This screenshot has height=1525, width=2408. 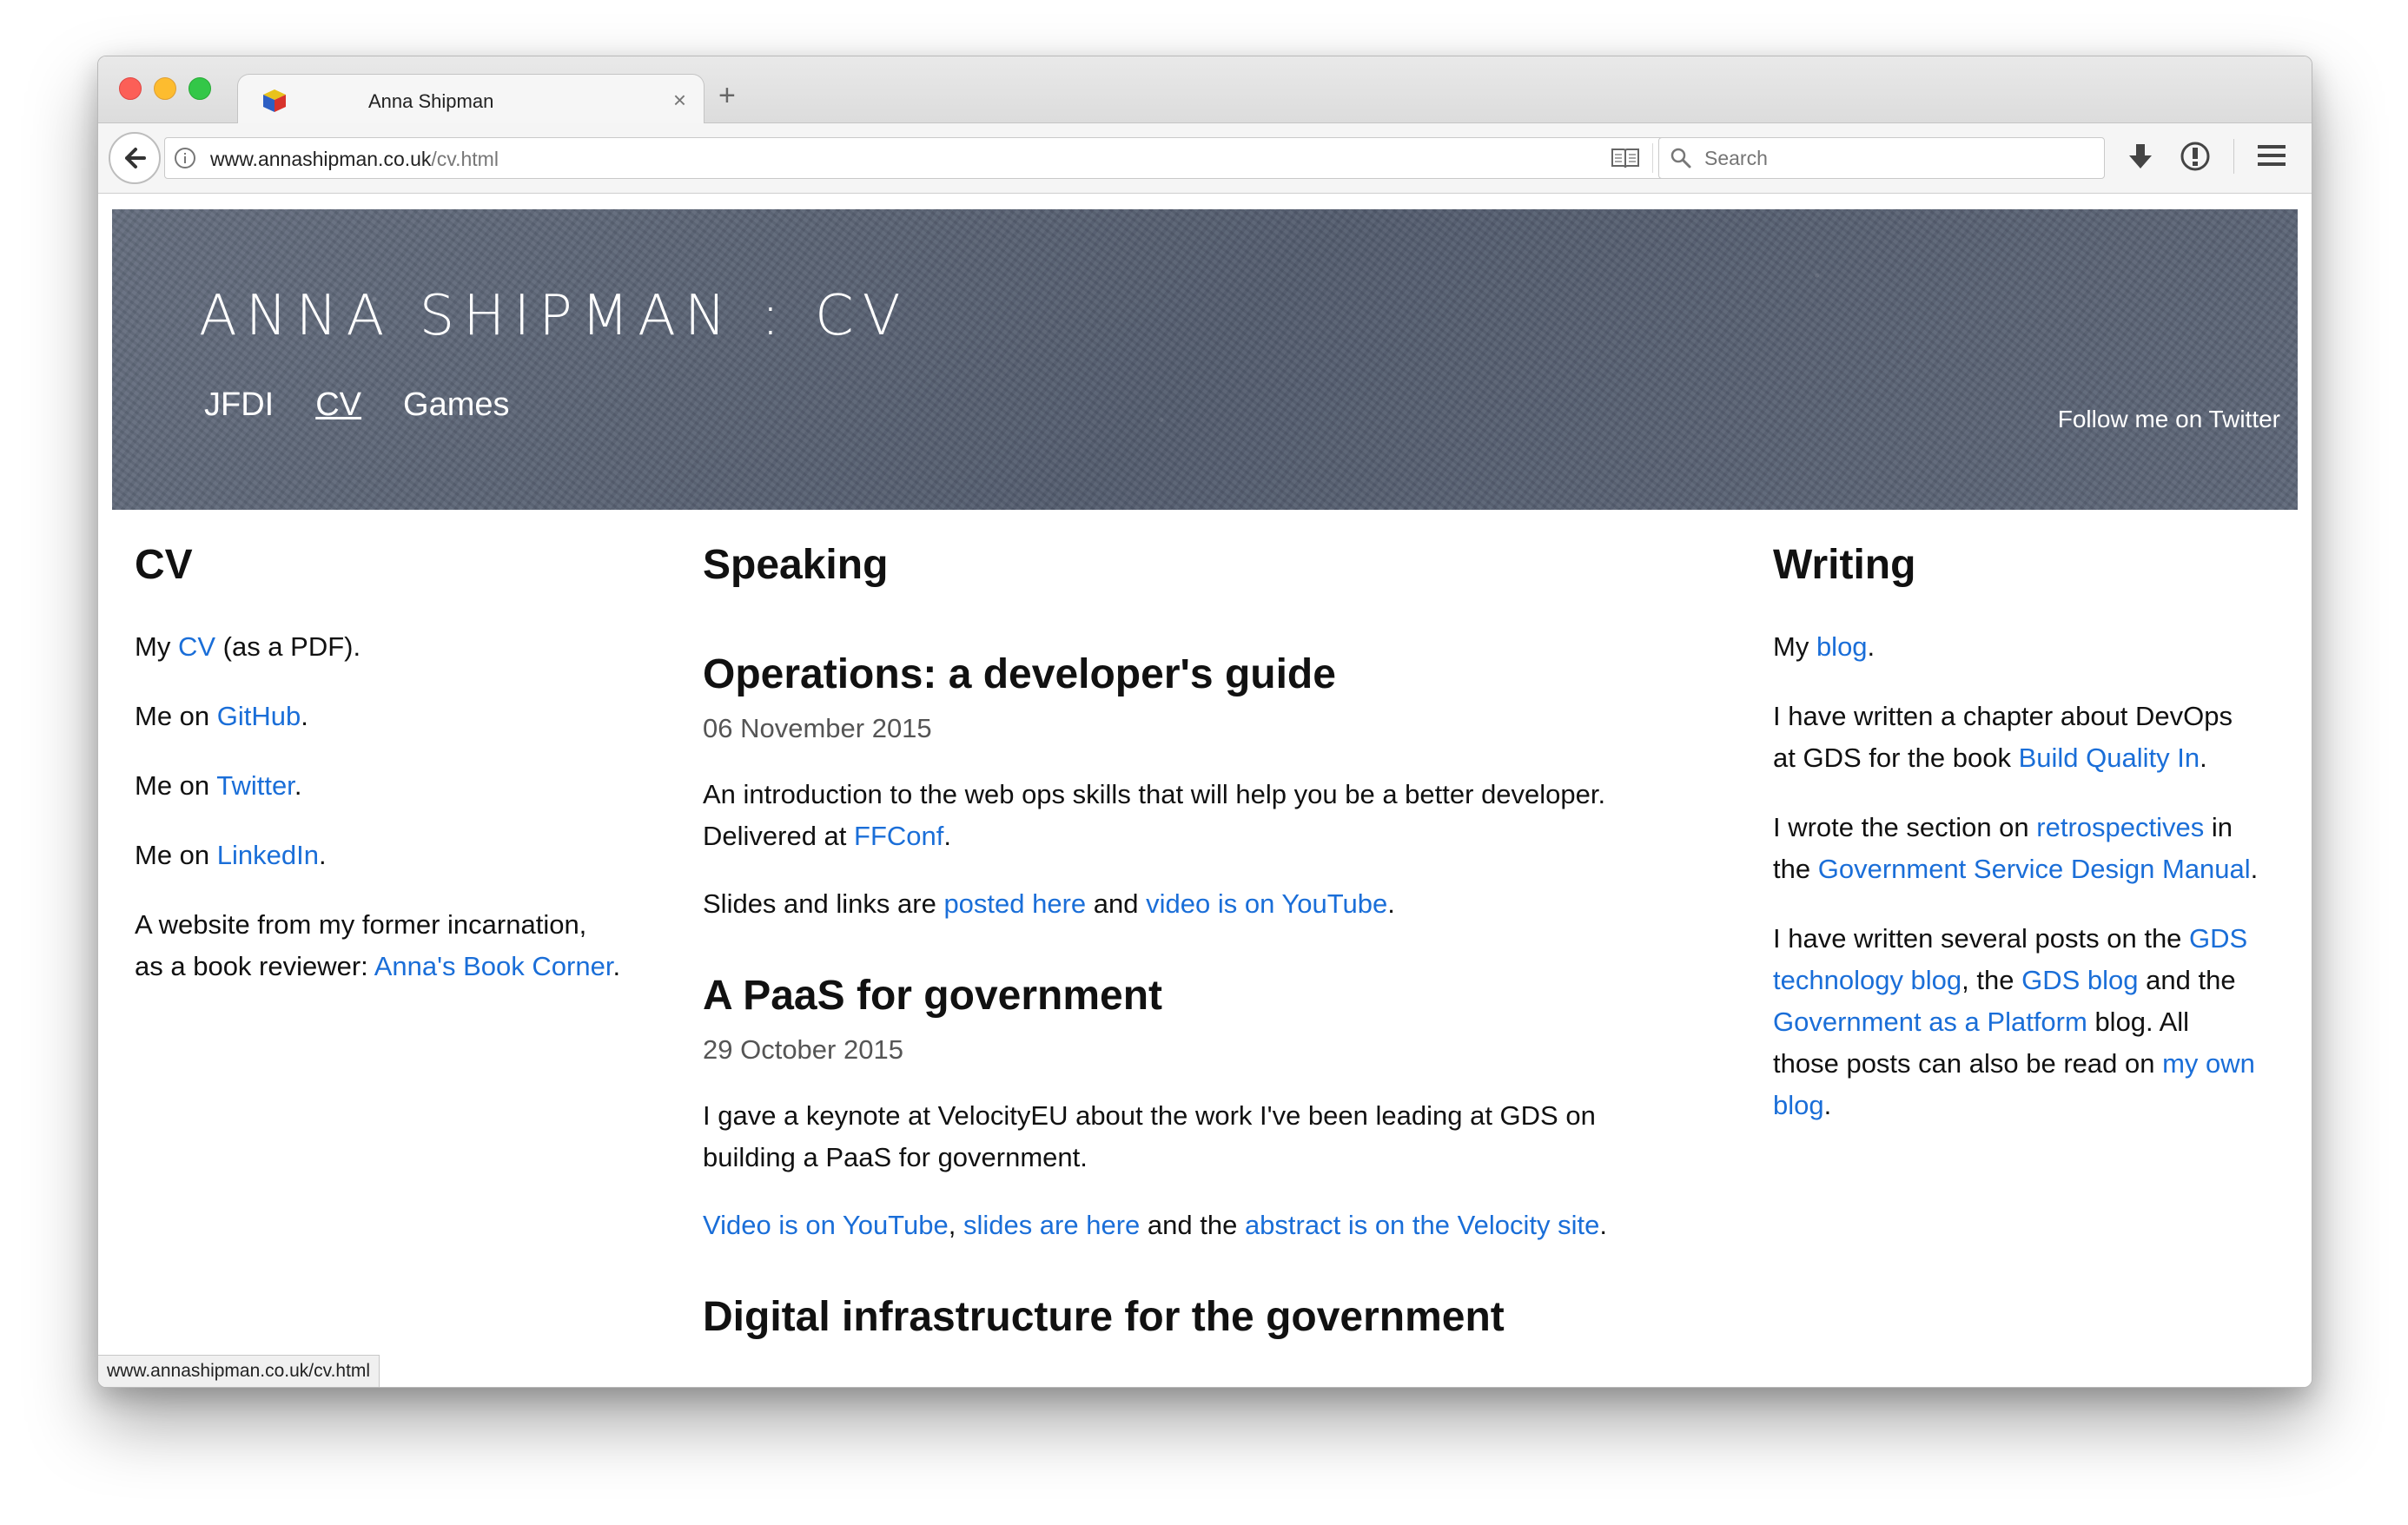 I want to click on status-bar: www.annashipman.co.uk/cv.html, so click(x=239, y=1371).